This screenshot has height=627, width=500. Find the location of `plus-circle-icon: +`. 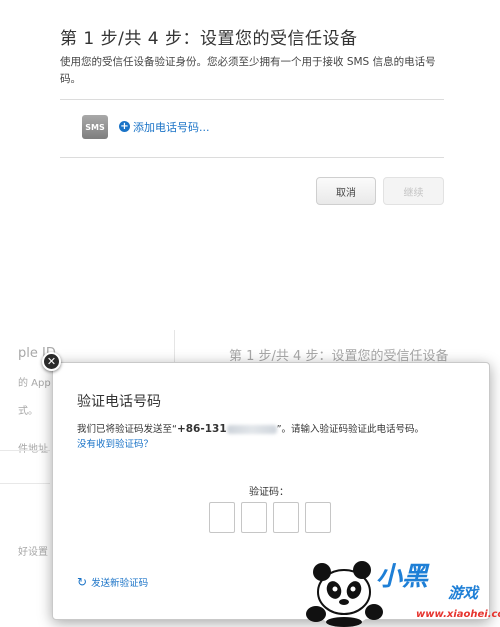

plus-circle-icon: + is located at coordinates (124, 126).